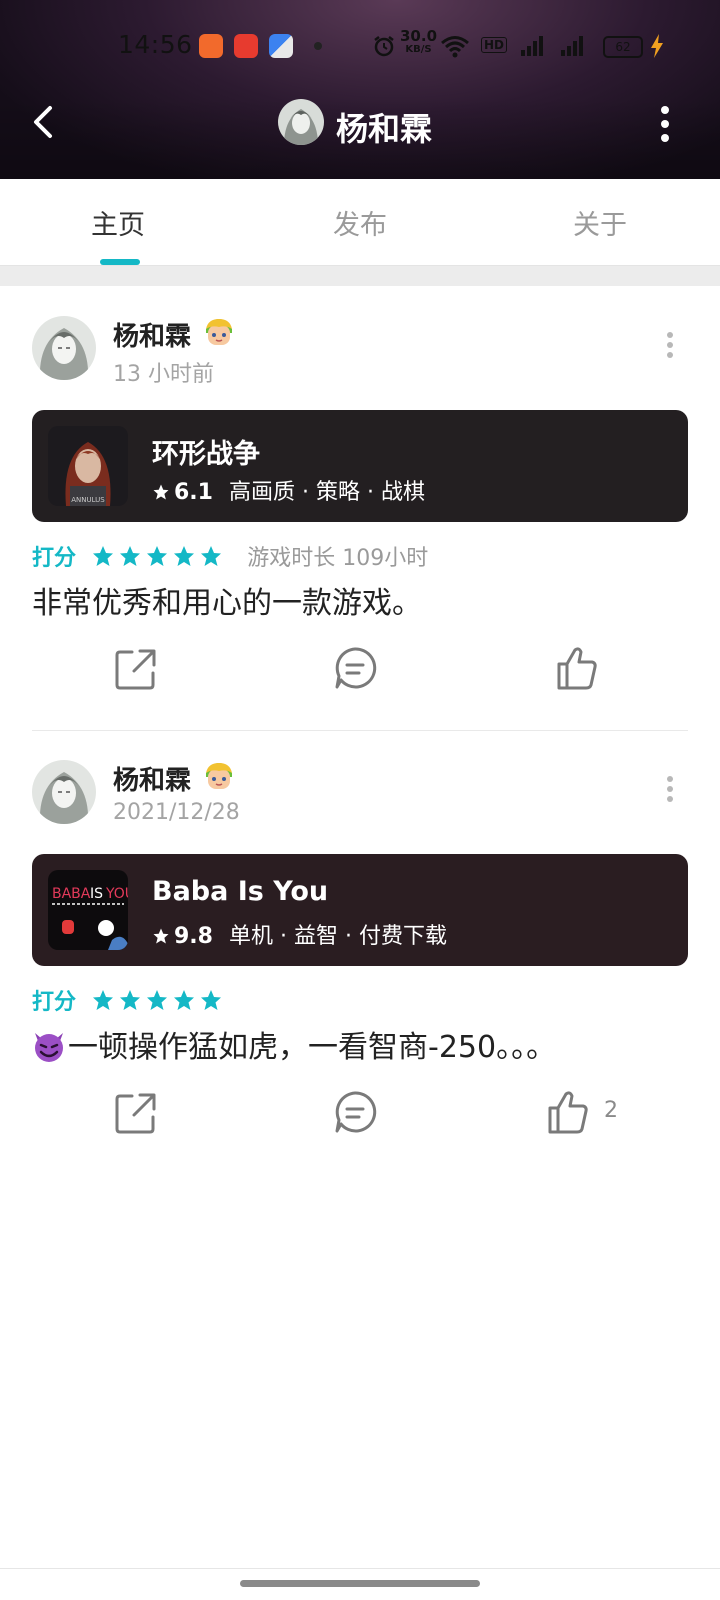 The image size is (720, 1600). I want to click on game-meta: 6.1 高画质 · 策略 · 战棋, so click(288, 490).